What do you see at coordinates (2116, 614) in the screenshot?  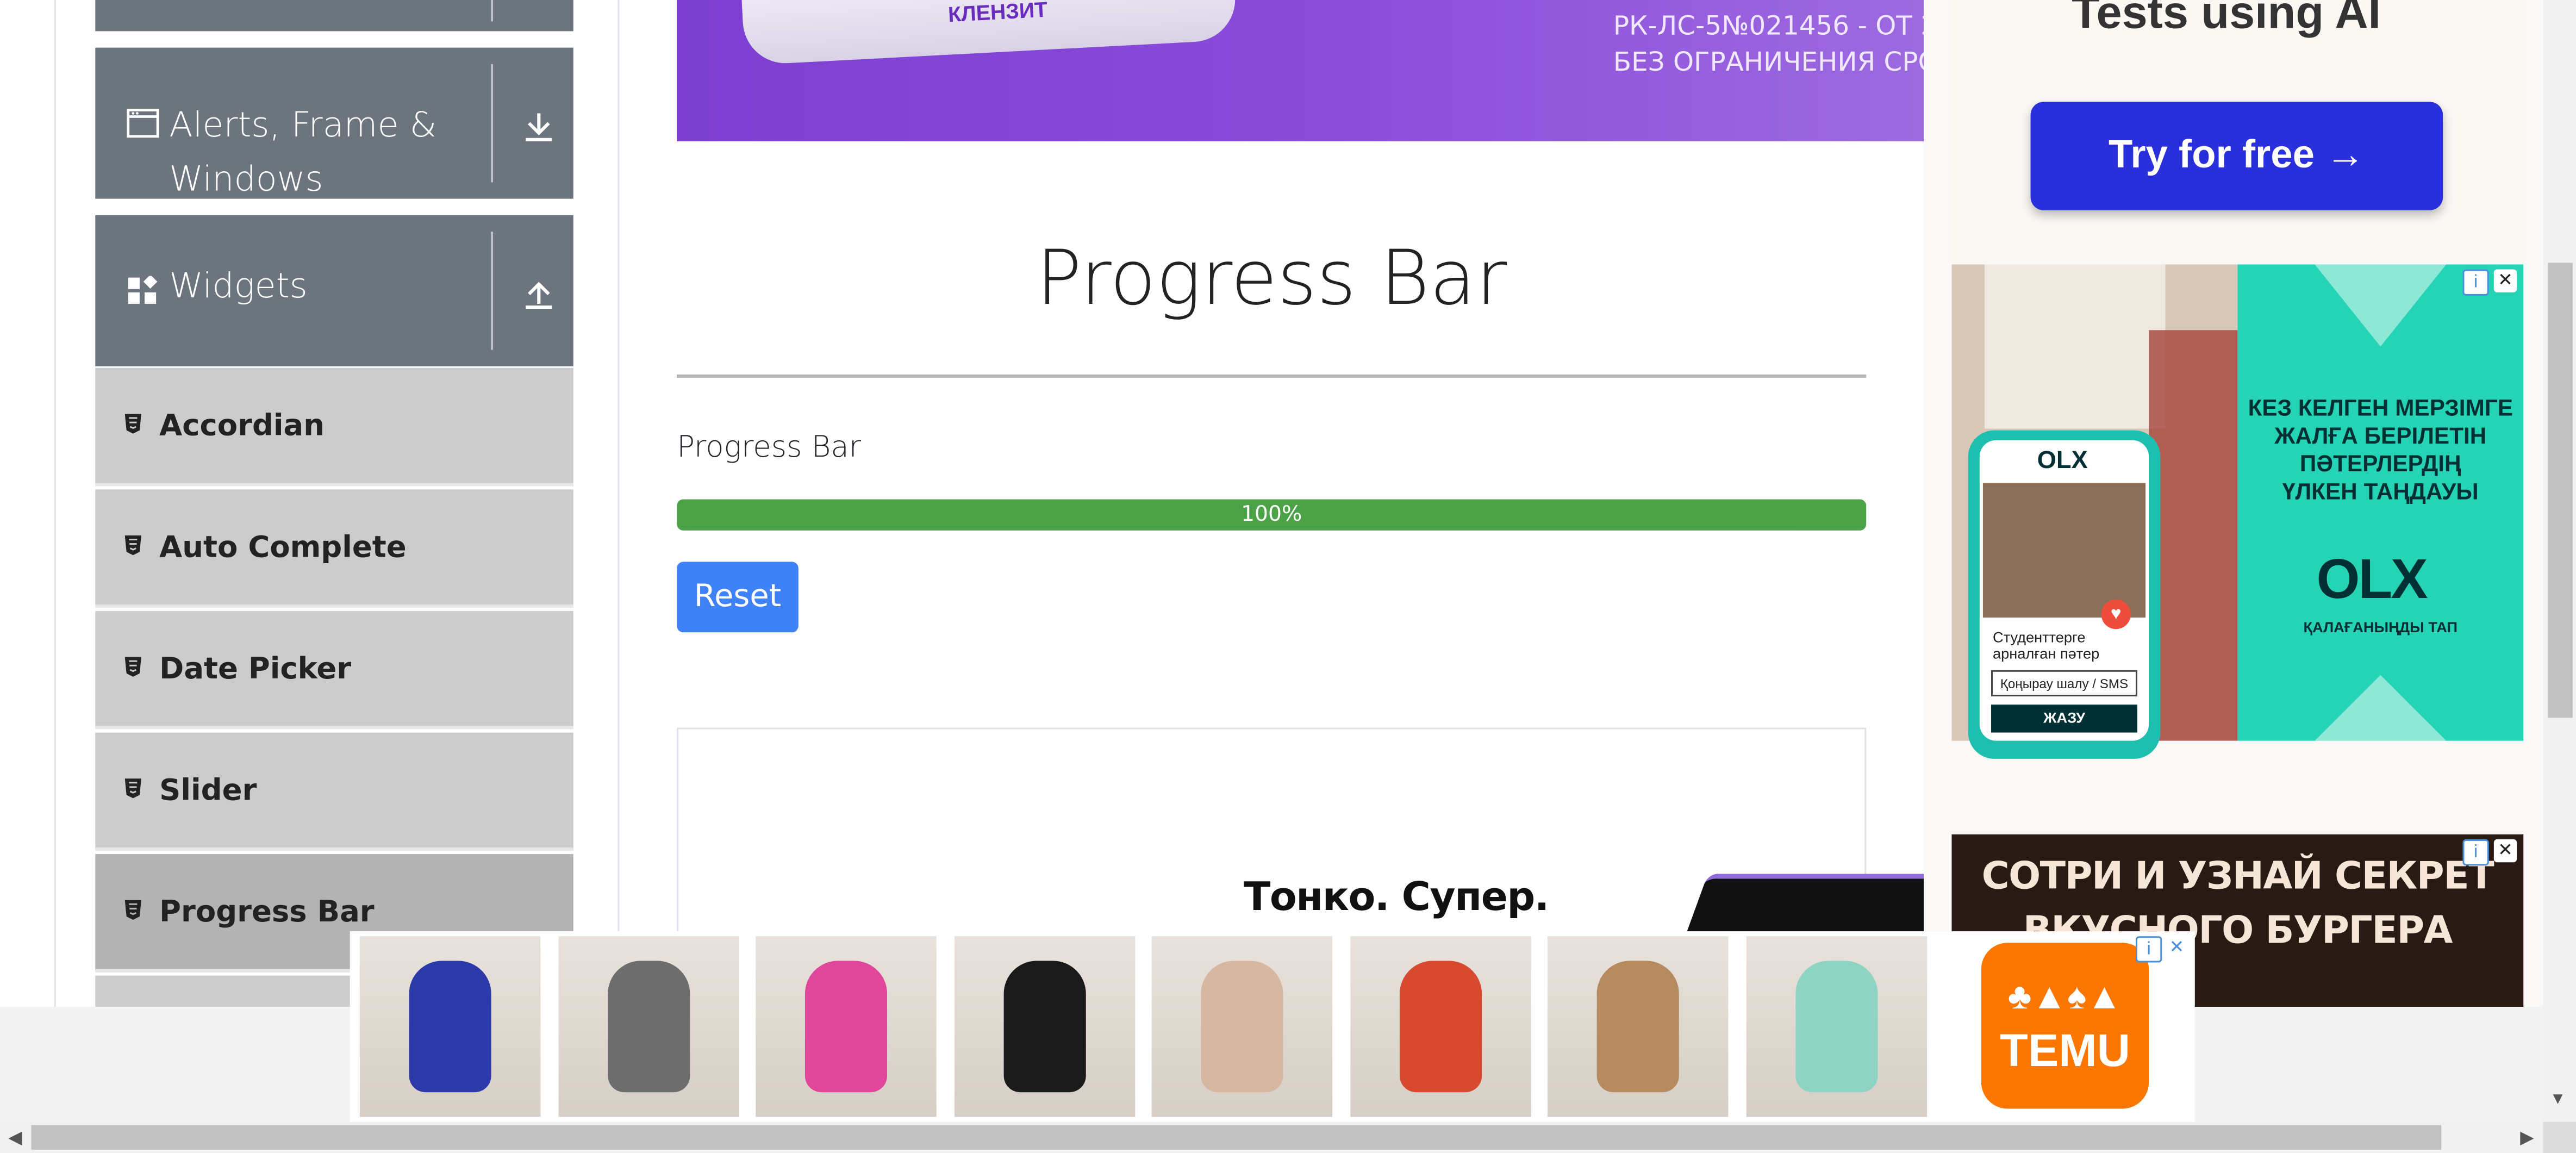 I see `heart-icon: ♥` at bounding box center [2116, 614].